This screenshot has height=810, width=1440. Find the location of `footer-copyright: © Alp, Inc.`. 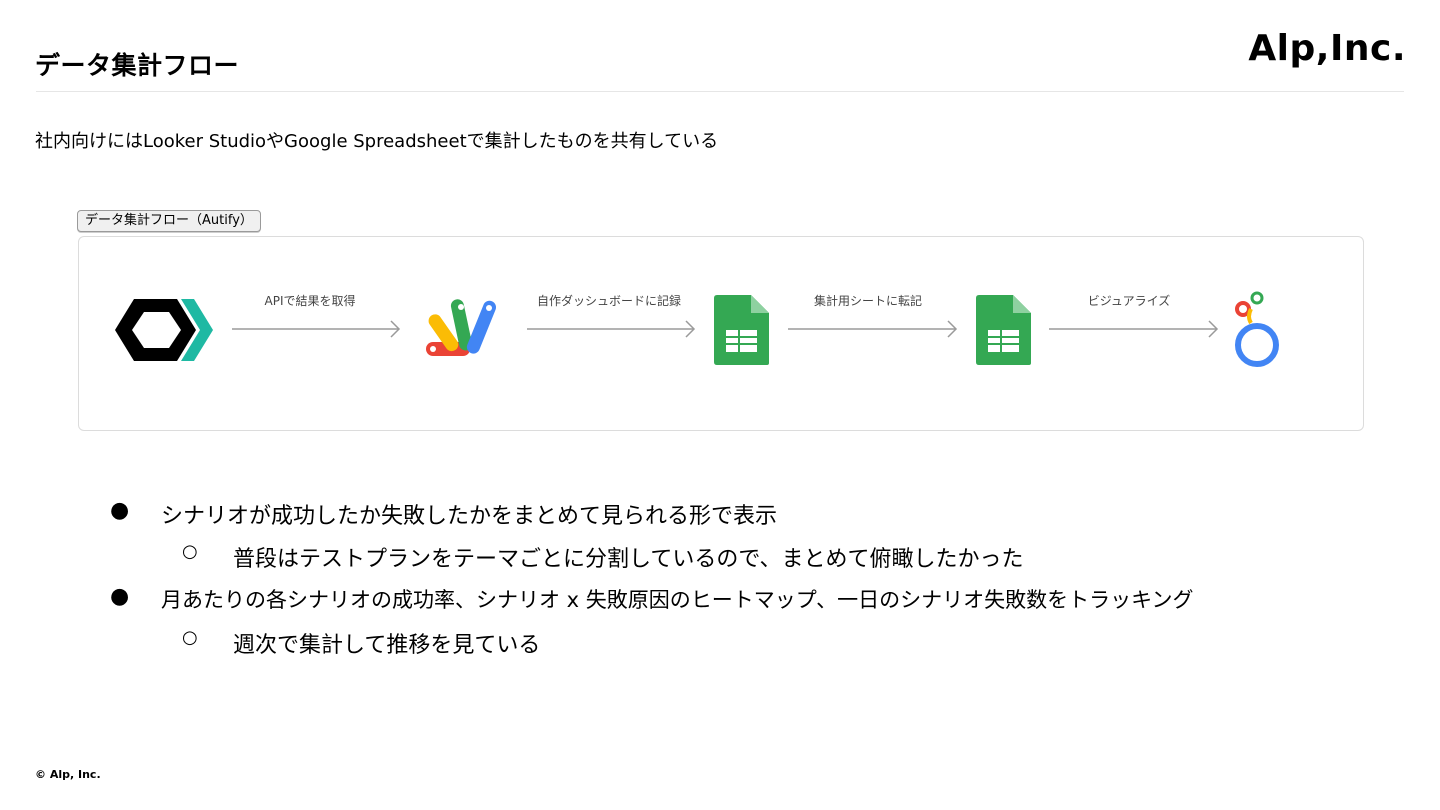

footer-copyright: © Alp, Inc. is located at coordinates (68, 774).